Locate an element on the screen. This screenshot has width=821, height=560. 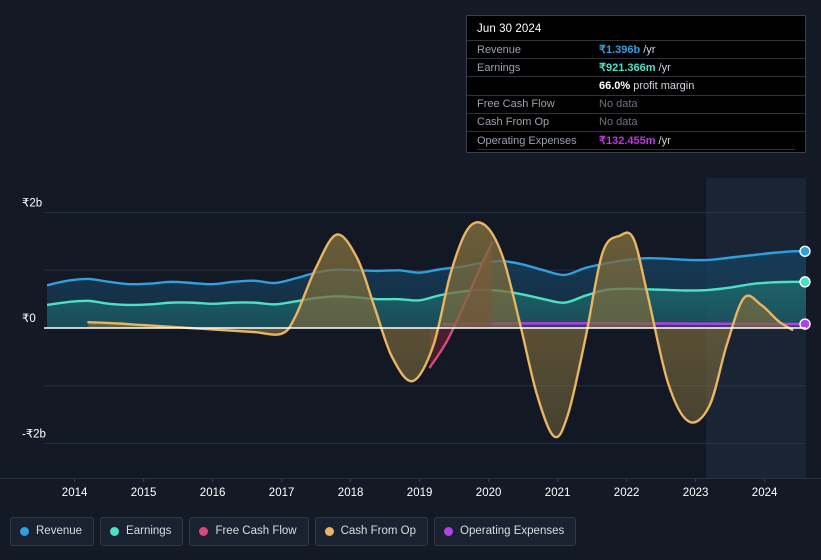
tooltip-row: 66.0% profit margin is located at coordinates (636, 85).